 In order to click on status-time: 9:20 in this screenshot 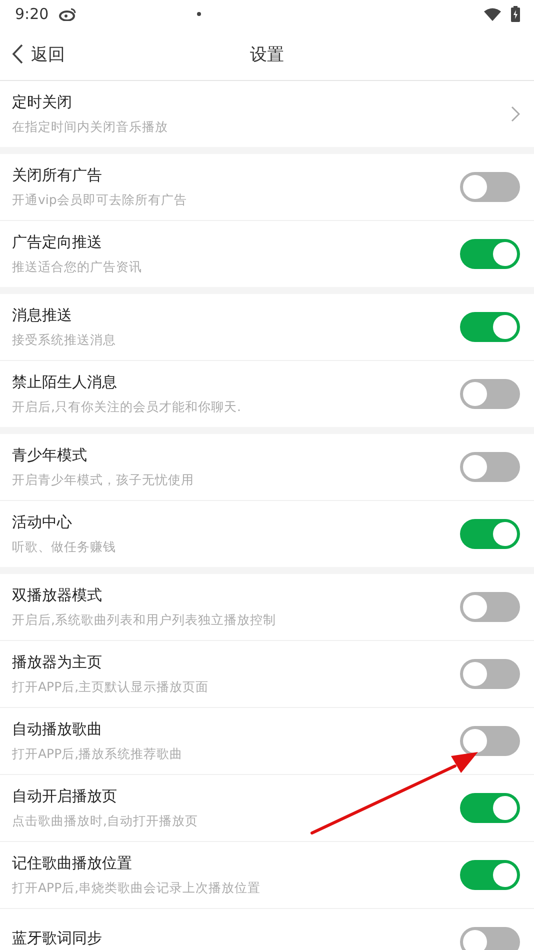, I will do `click(32, 14)`.